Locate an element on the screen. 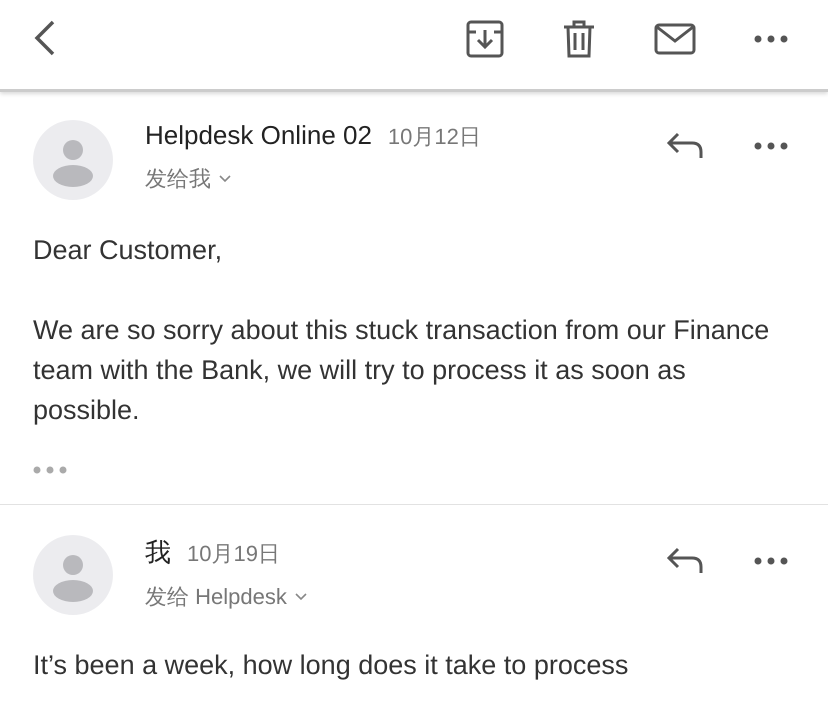 The width and height of the screenshot is (828, 711). message-paragraph: We are so sorry about this stuck transaction from our Finance team with the Bank, we will try to process it as soon as possible. is located at coordinates (401, 370).